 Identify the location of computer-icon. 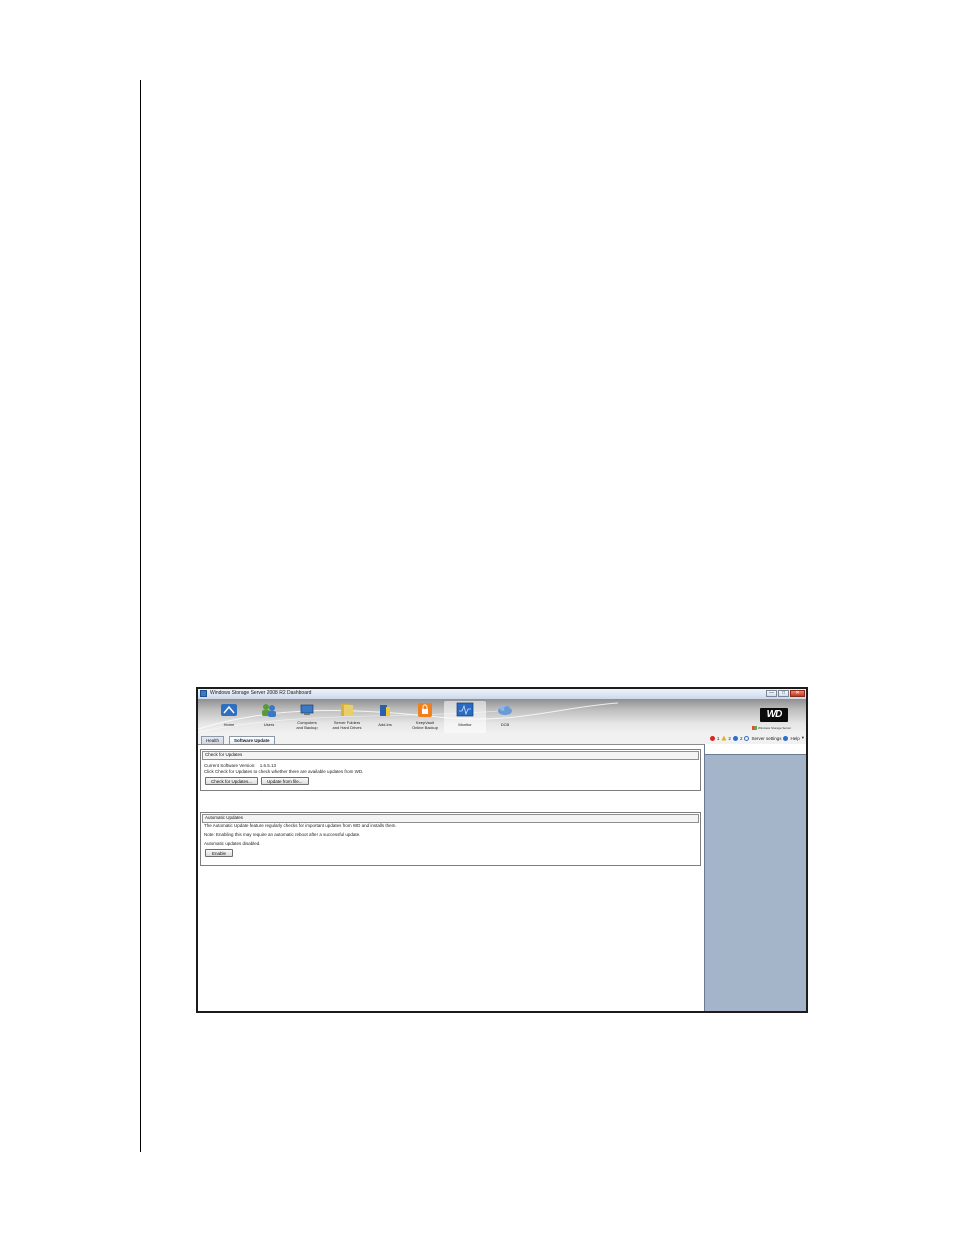
(307, 709).